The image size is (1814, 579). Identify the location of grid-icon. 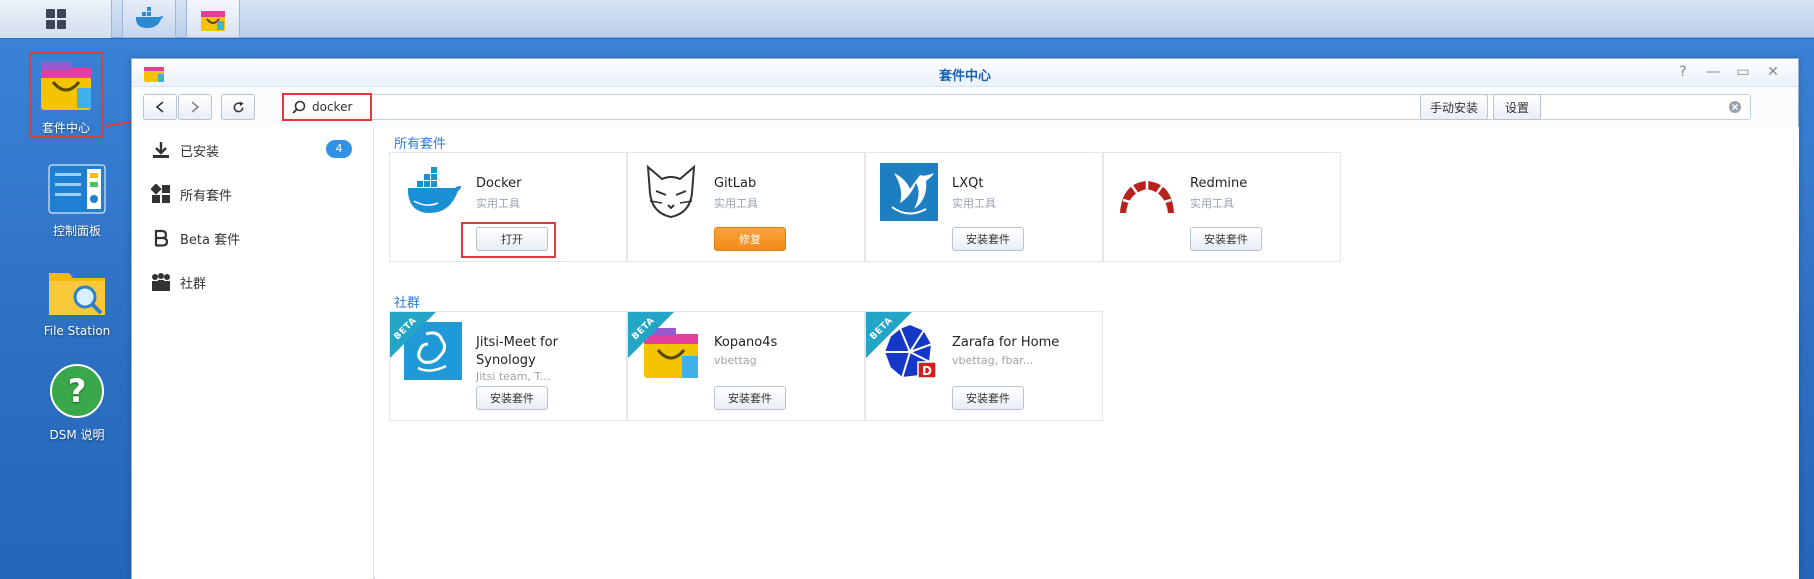
(55, 19).